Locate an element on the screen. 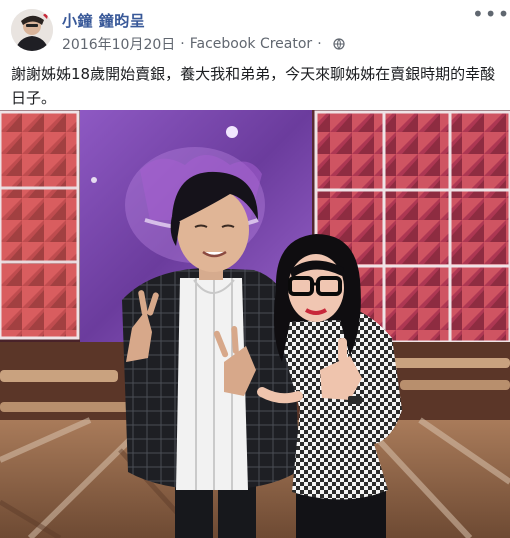  post-app: Facebook Creator is located at coordinates (251, 44).